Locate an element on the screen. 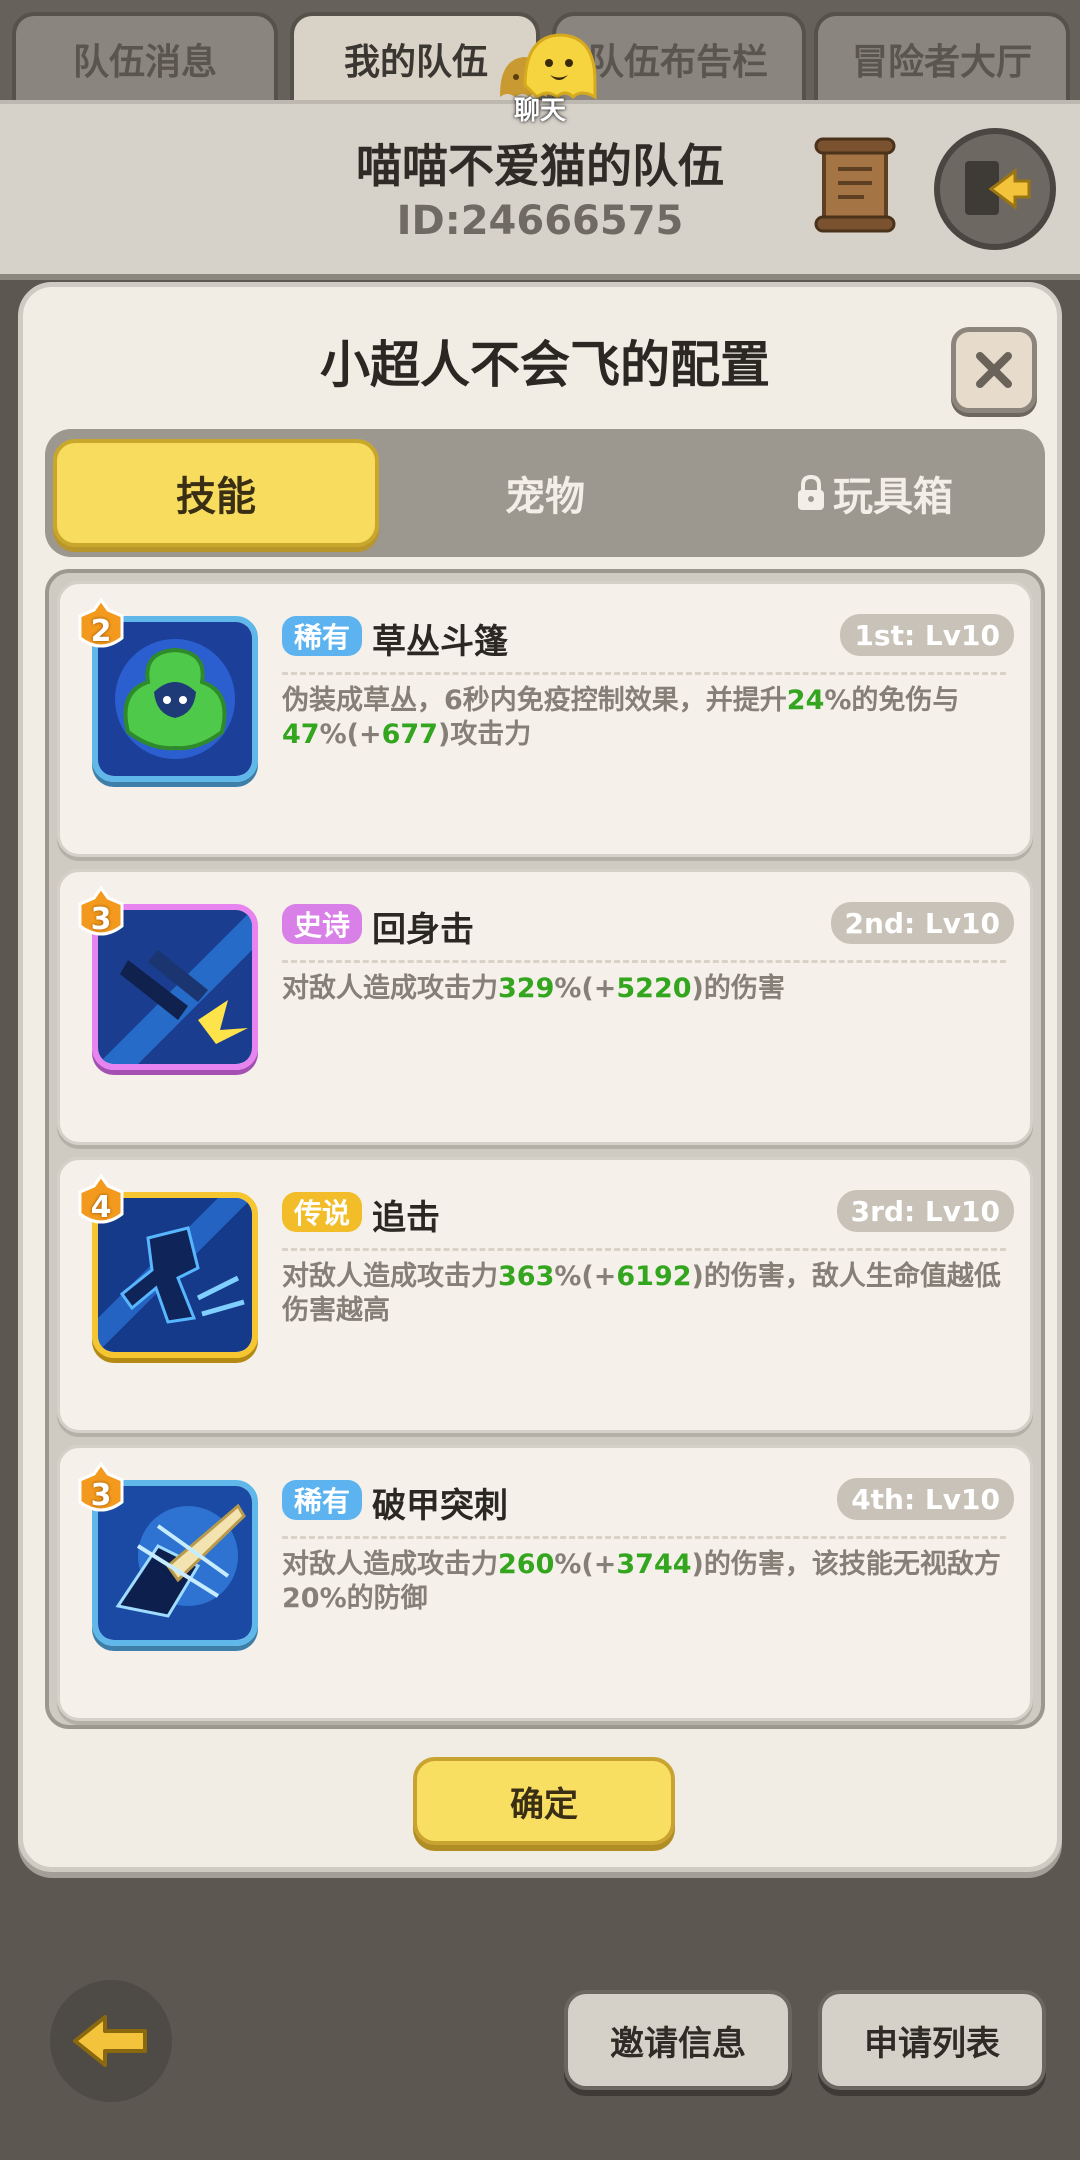 The height and width of the screenshot is (2160, 1080). tab-adventurer-hall: 冒险者大厅 is located at coordinates (942, 57).